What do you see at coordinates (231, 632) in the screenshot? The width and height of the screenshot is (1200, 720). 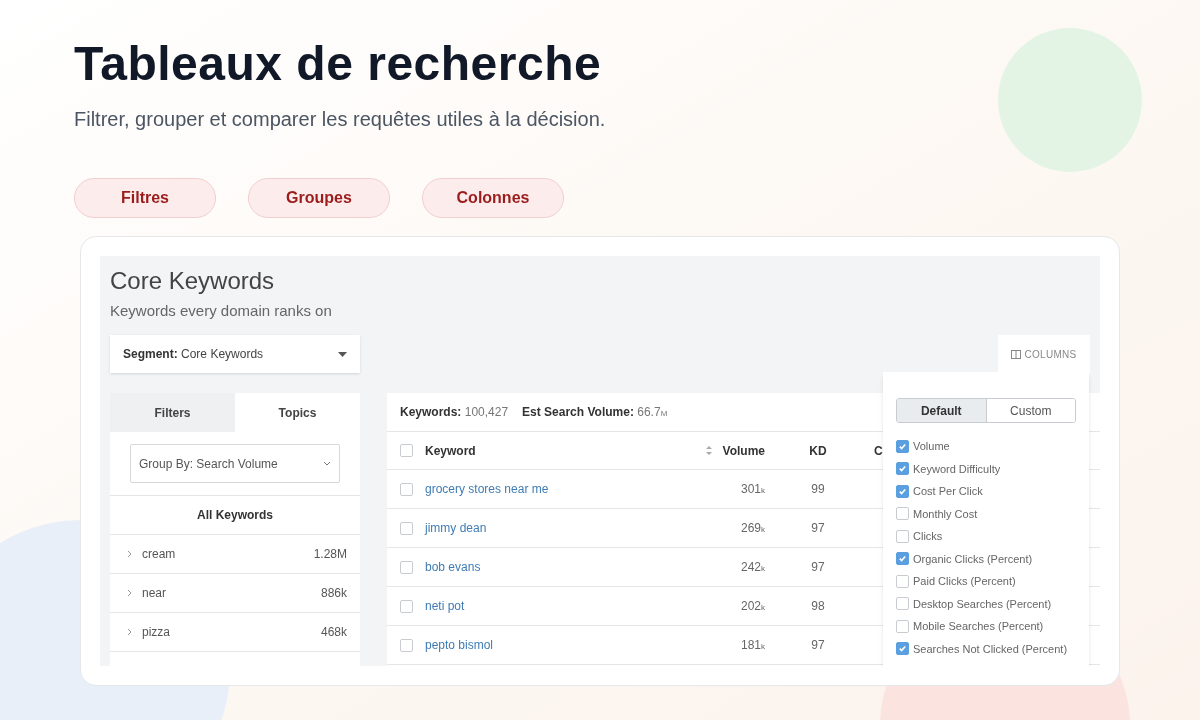 I see `topic-name: pizza` at bounding box center [231, 632].